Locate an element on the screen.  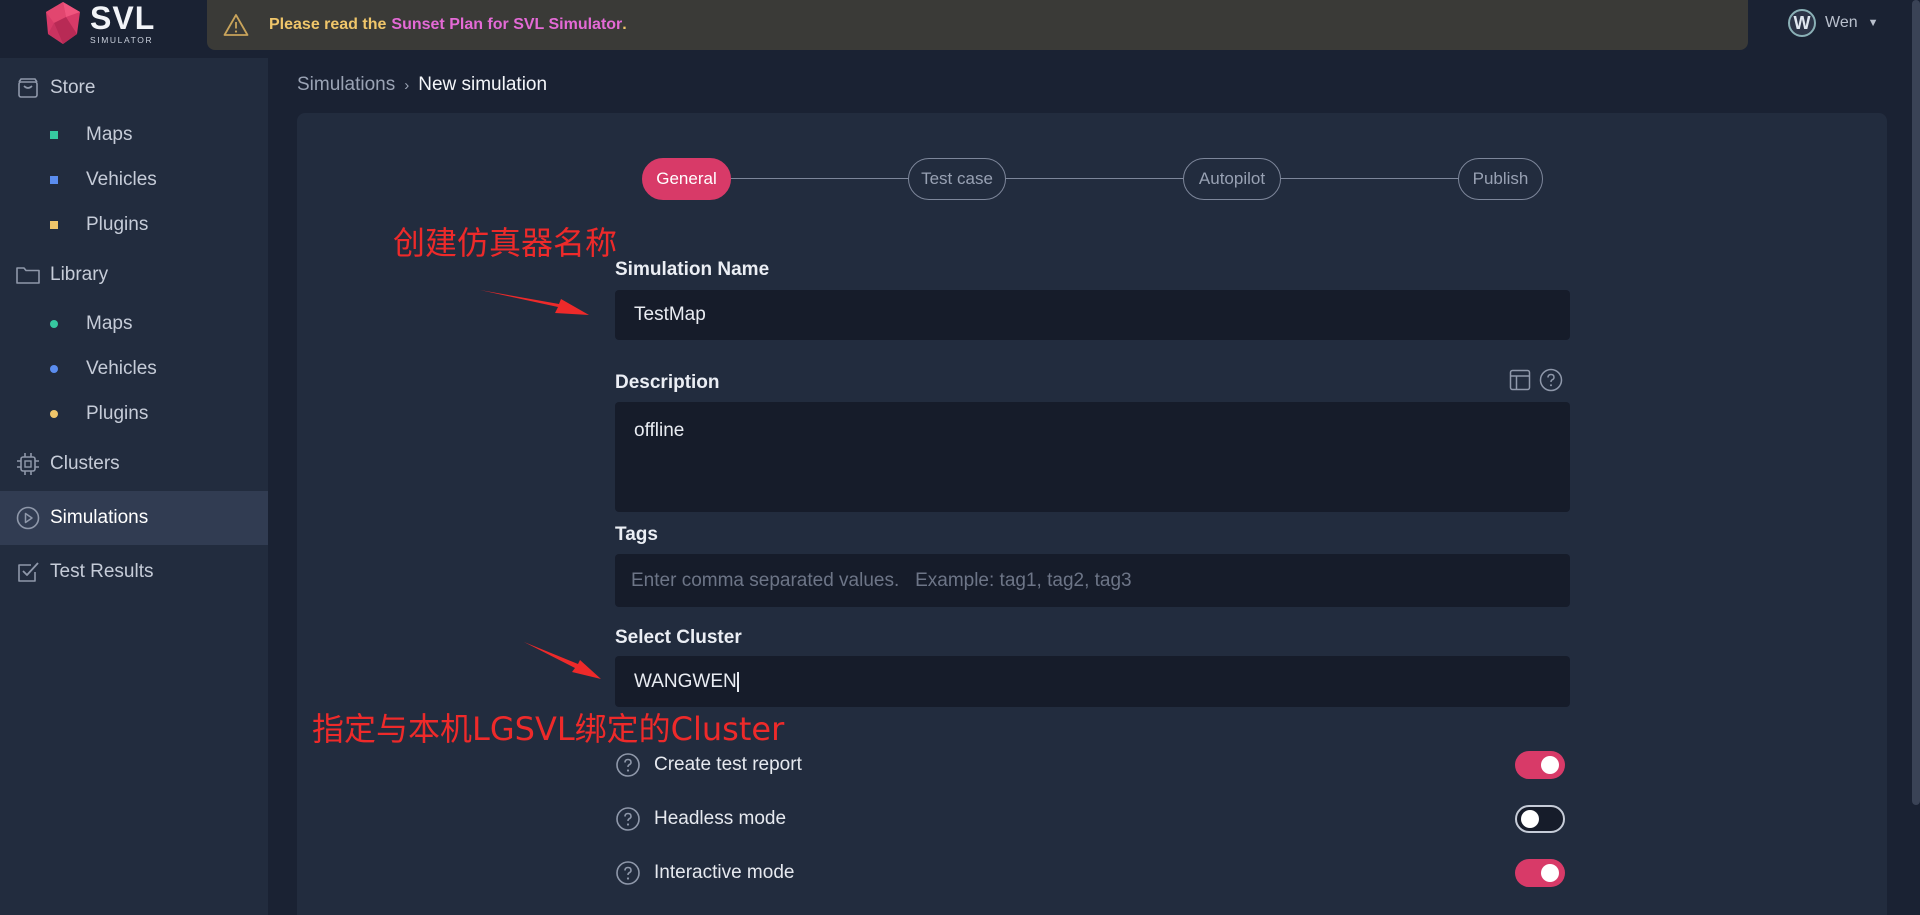
step-general: General is located at coordinates (686, 179).